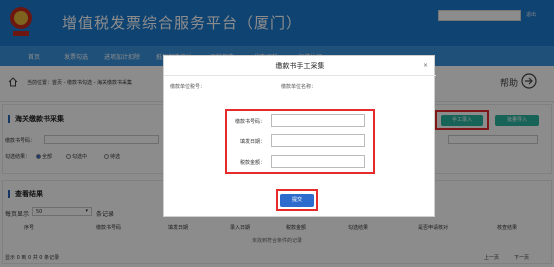 This screenshot has width=554, height=267. What do you see at coordinates (318, 120) in the screenshot?
I see `payment-number-field` at bounding box center [318, 120].